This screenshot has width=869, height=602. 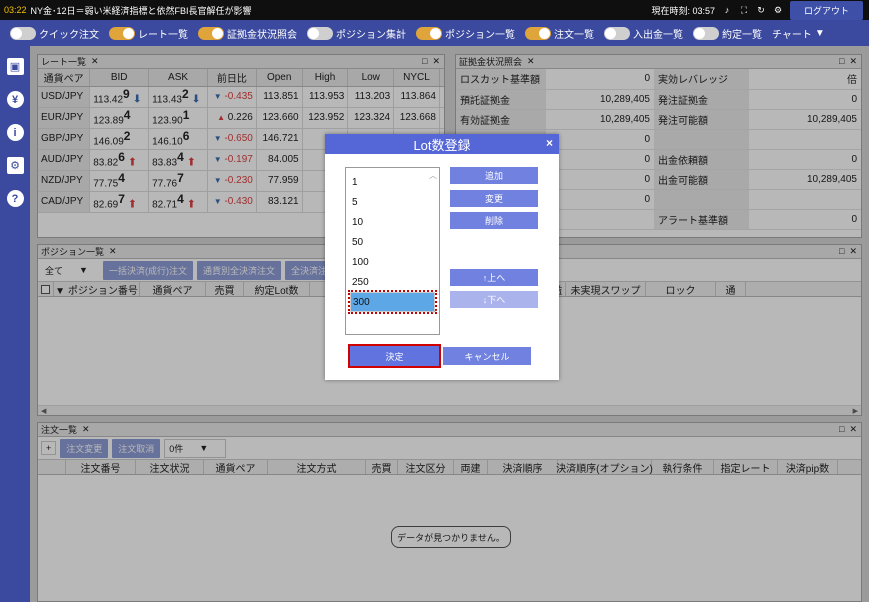 What do you see at coordinates (658, 35) in the screenshot?
I see `nav-item-label: 入出金一覧` at bounding box center [658, 35].